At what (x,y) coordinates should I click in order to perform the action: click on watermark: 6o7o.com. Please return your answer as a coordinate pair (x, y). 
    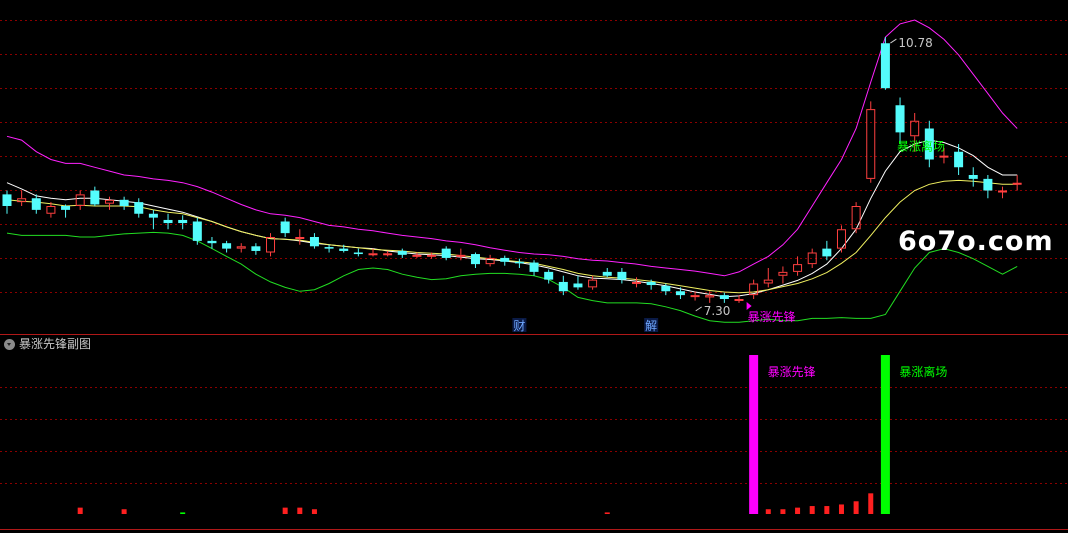
    Looking at the image, I should click on (976, 241).